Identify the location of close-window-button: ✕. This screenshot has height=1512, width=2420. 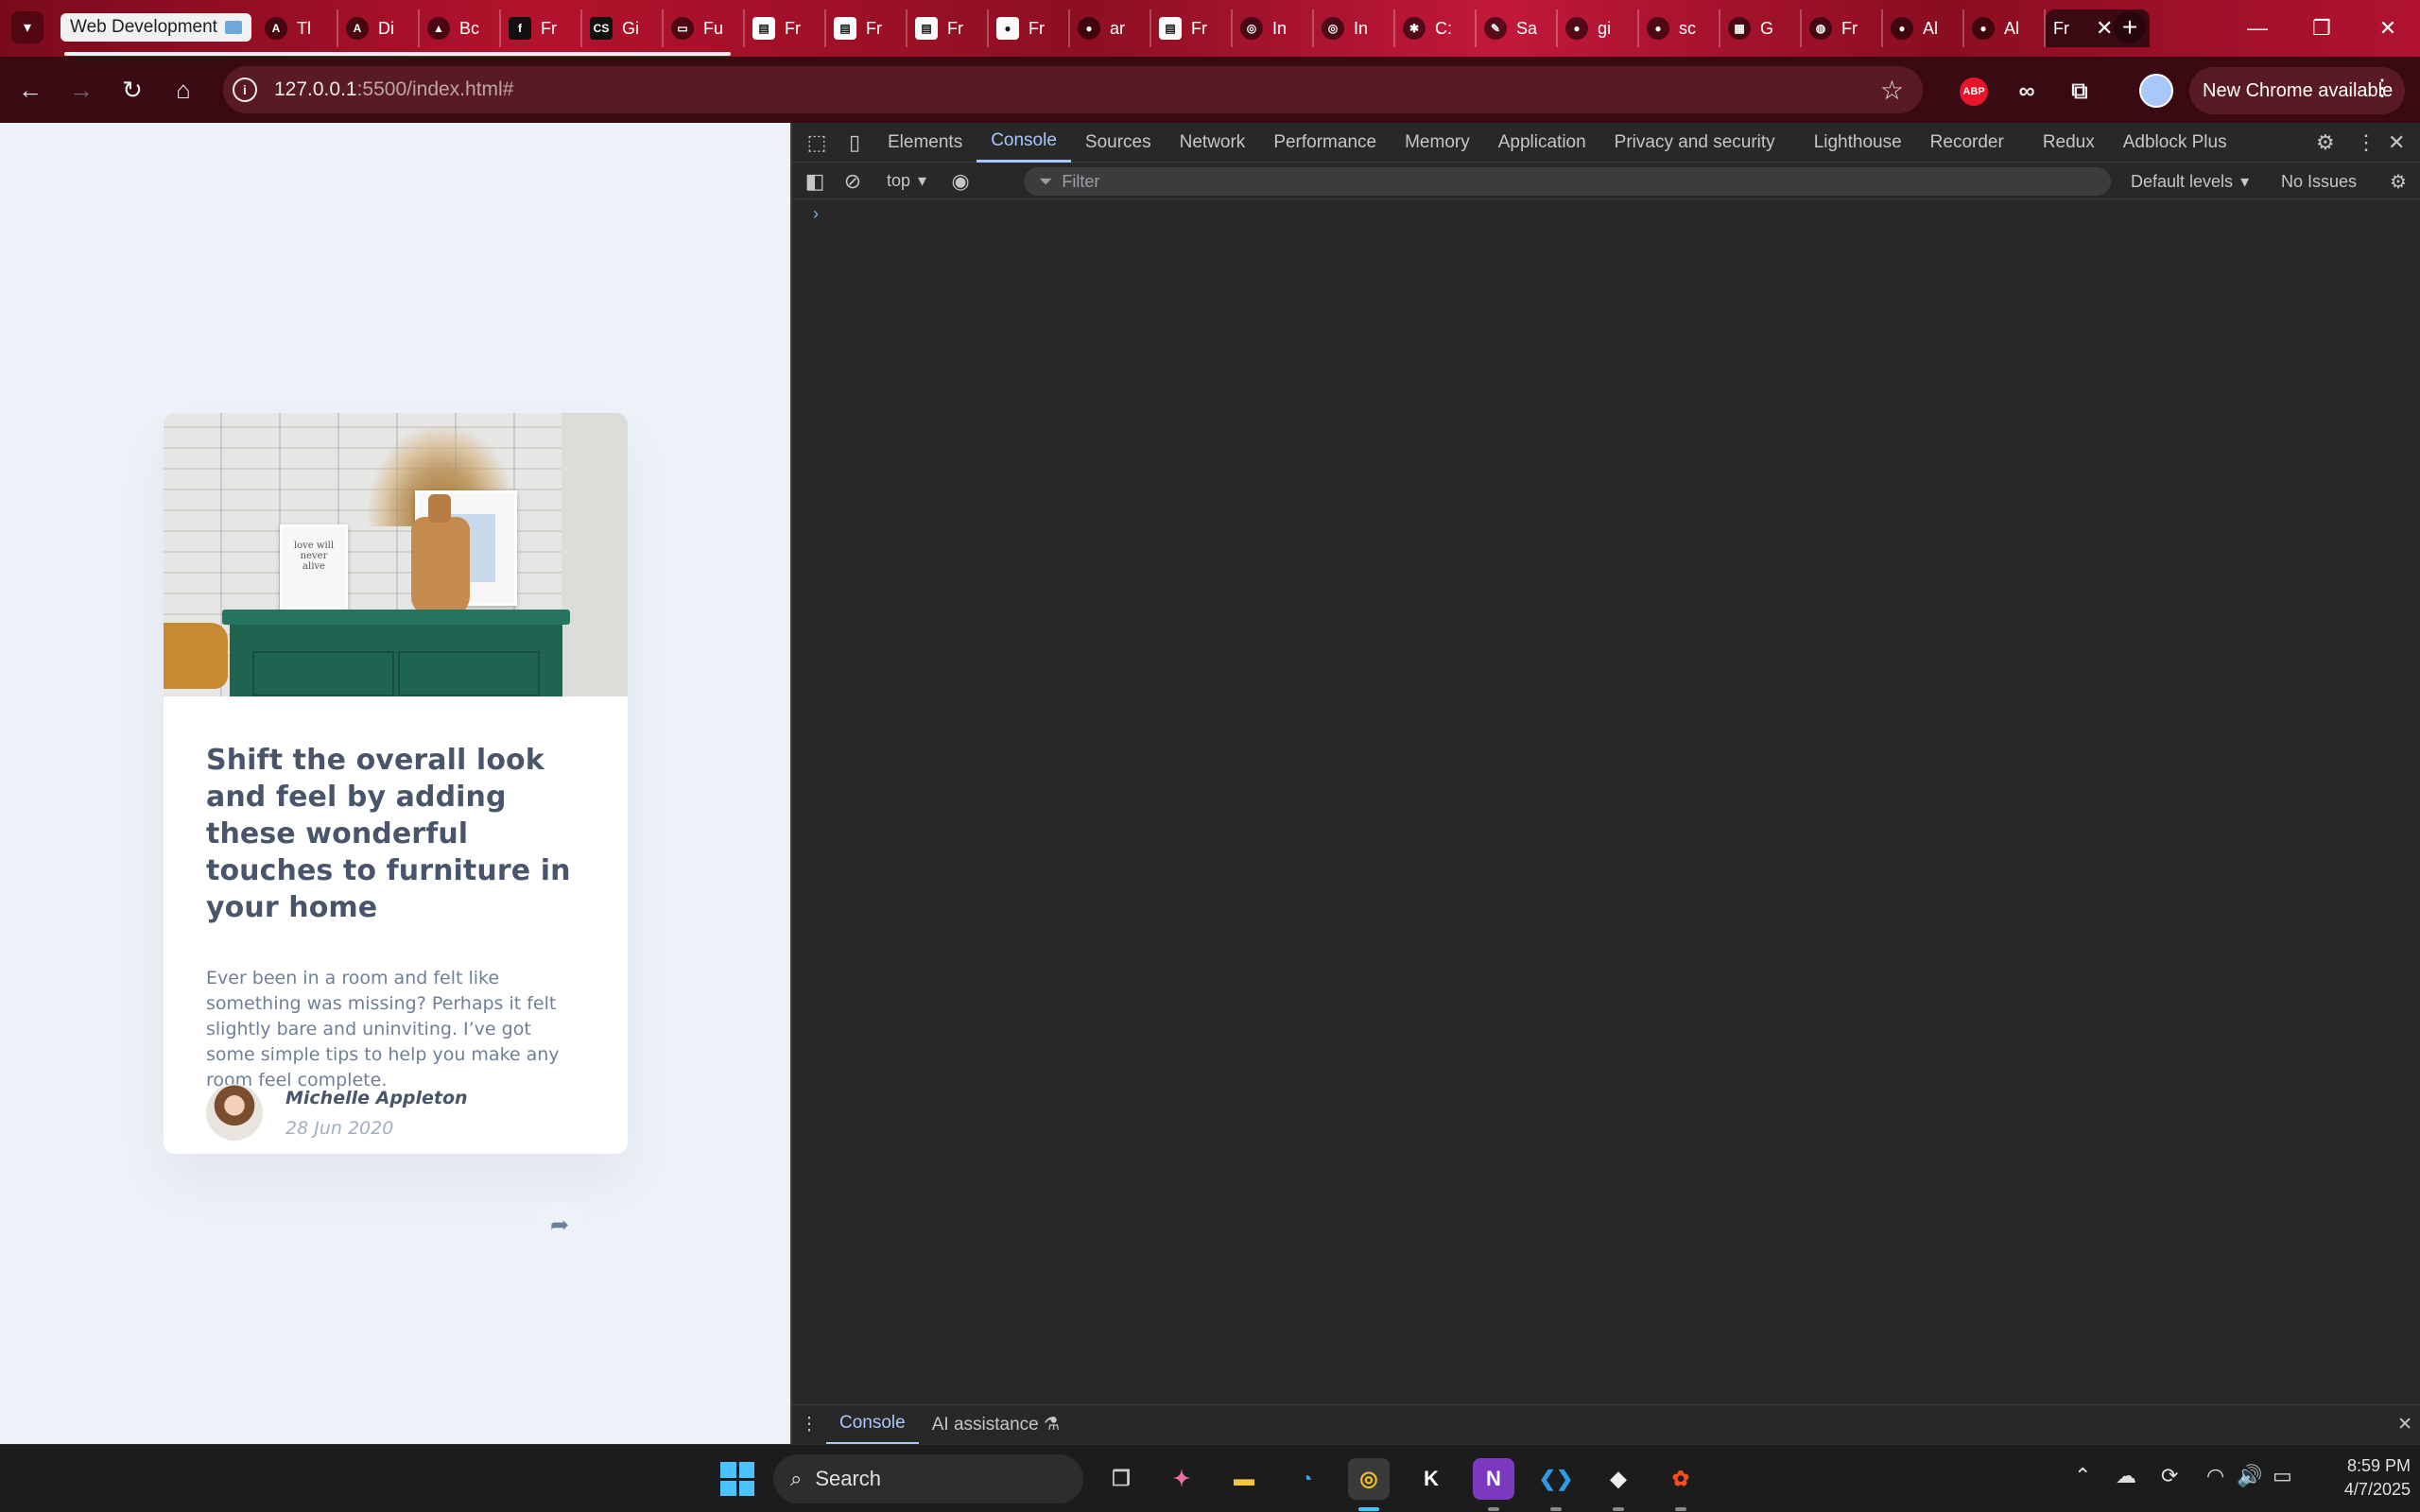
(2388, 28).